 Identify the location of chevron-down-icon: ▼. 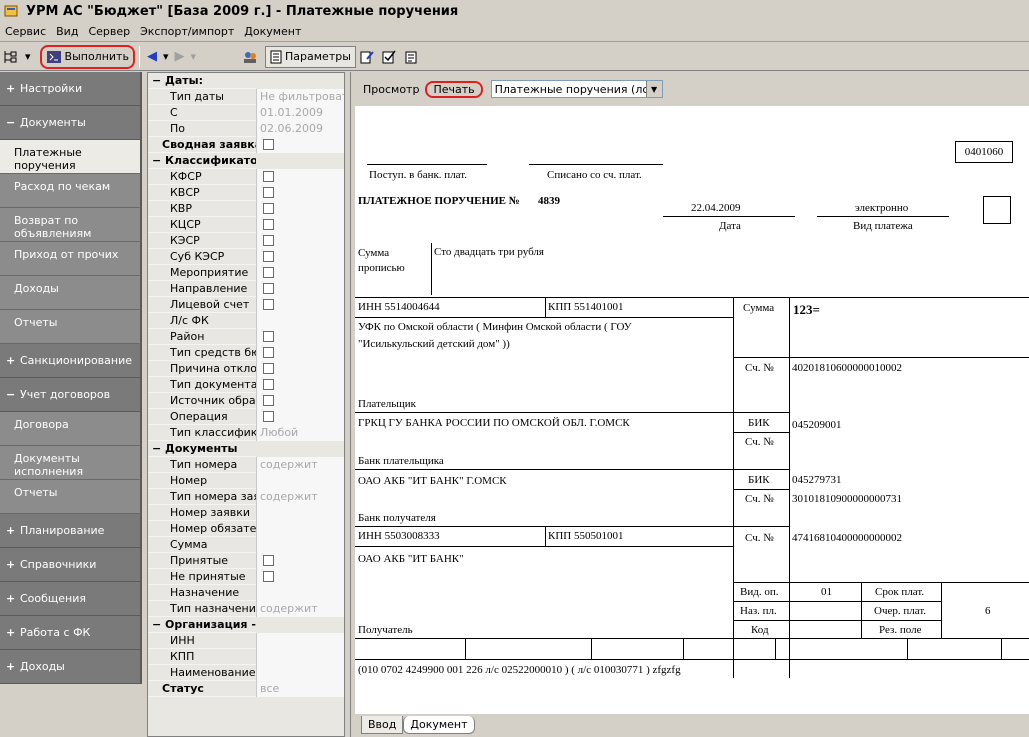
(653, 89).